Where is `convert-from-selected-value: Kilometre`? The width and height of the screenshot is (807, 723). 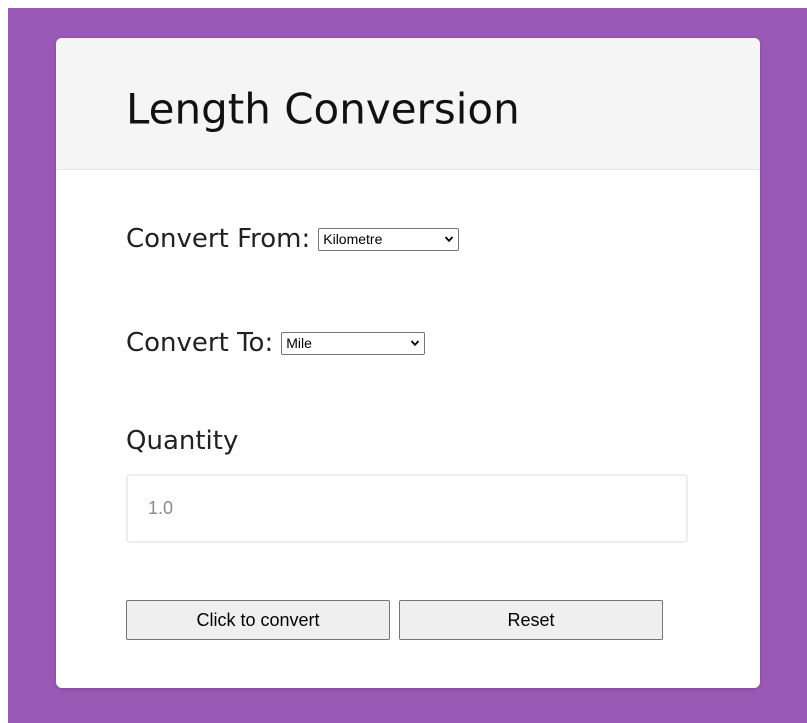
convert-from-selected-value: Kilometre is located at coordinates (353, 239).